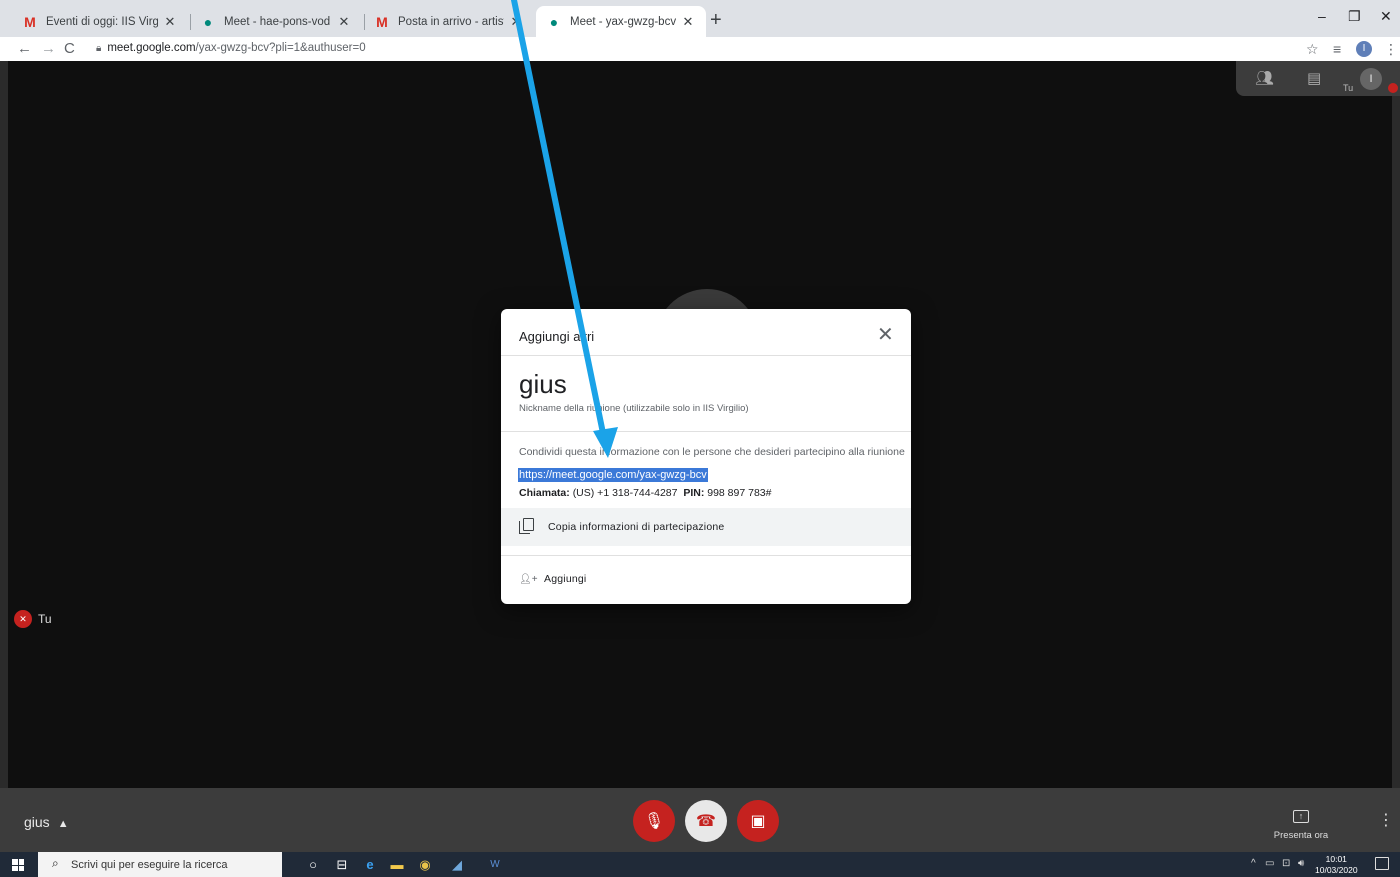 The width and height of the screenshot is (1400, 877). Describe the element at coordinates (1253, 863) in the screenshot. I see `tray-chevron-icon: ^` at that location.